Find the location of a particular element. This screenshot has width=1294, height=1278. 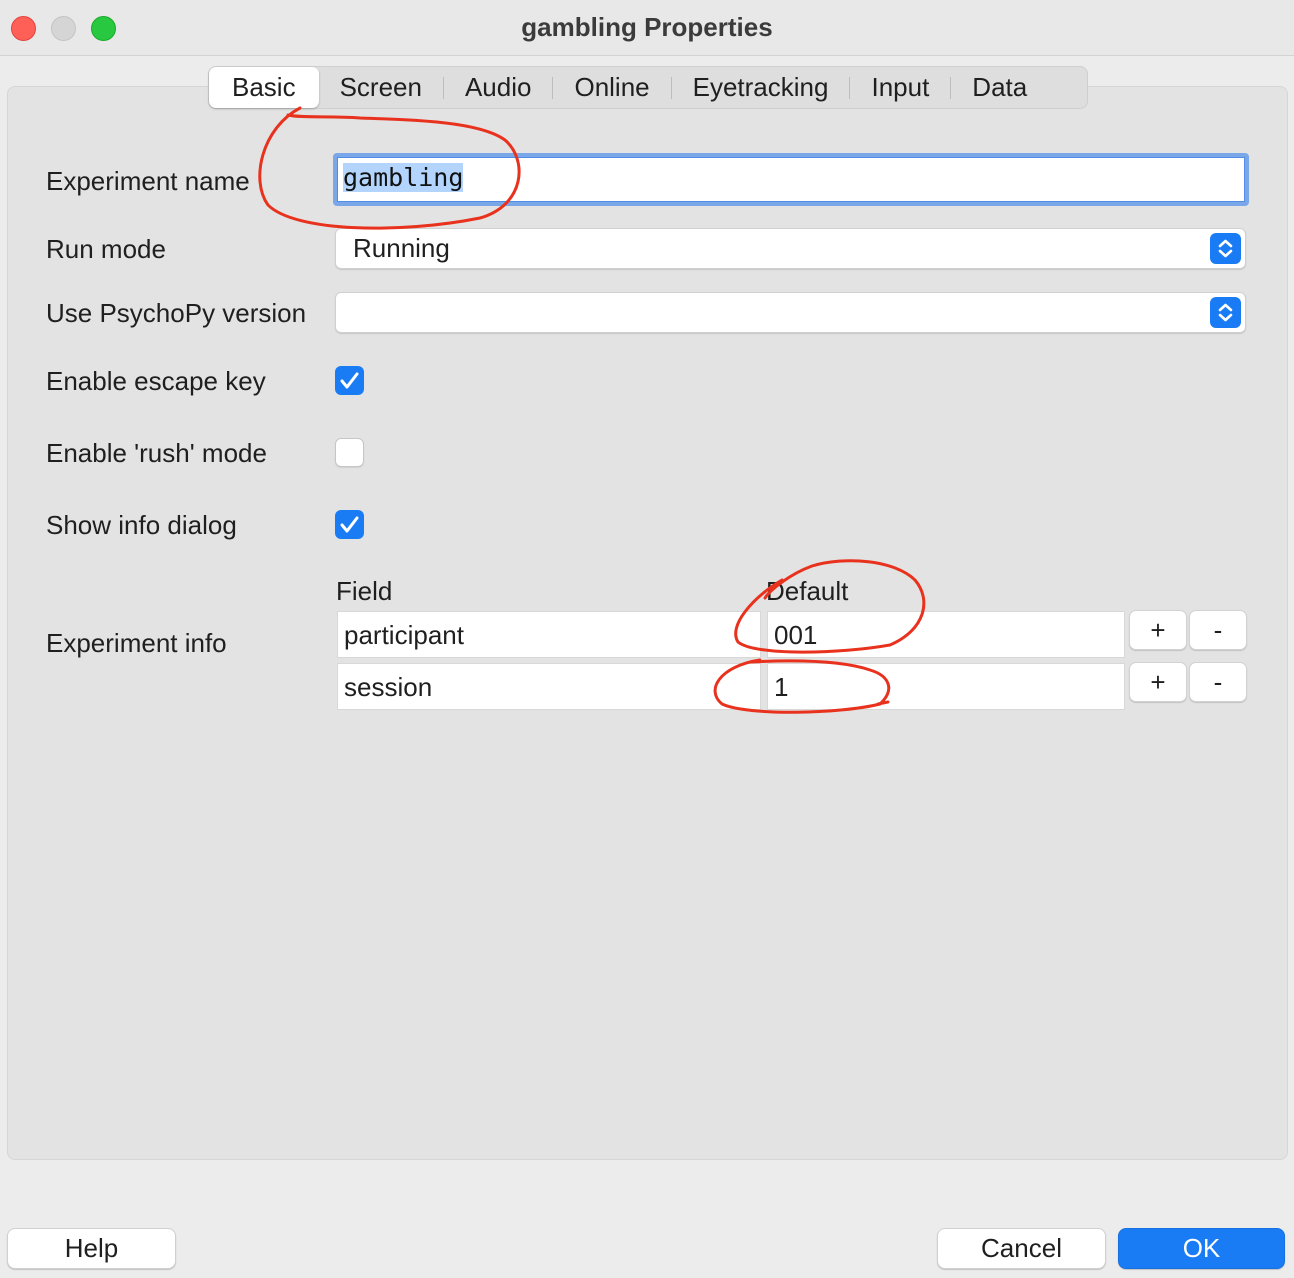

escape-key-label: Enable escape key is located at coordinates (156, 381).